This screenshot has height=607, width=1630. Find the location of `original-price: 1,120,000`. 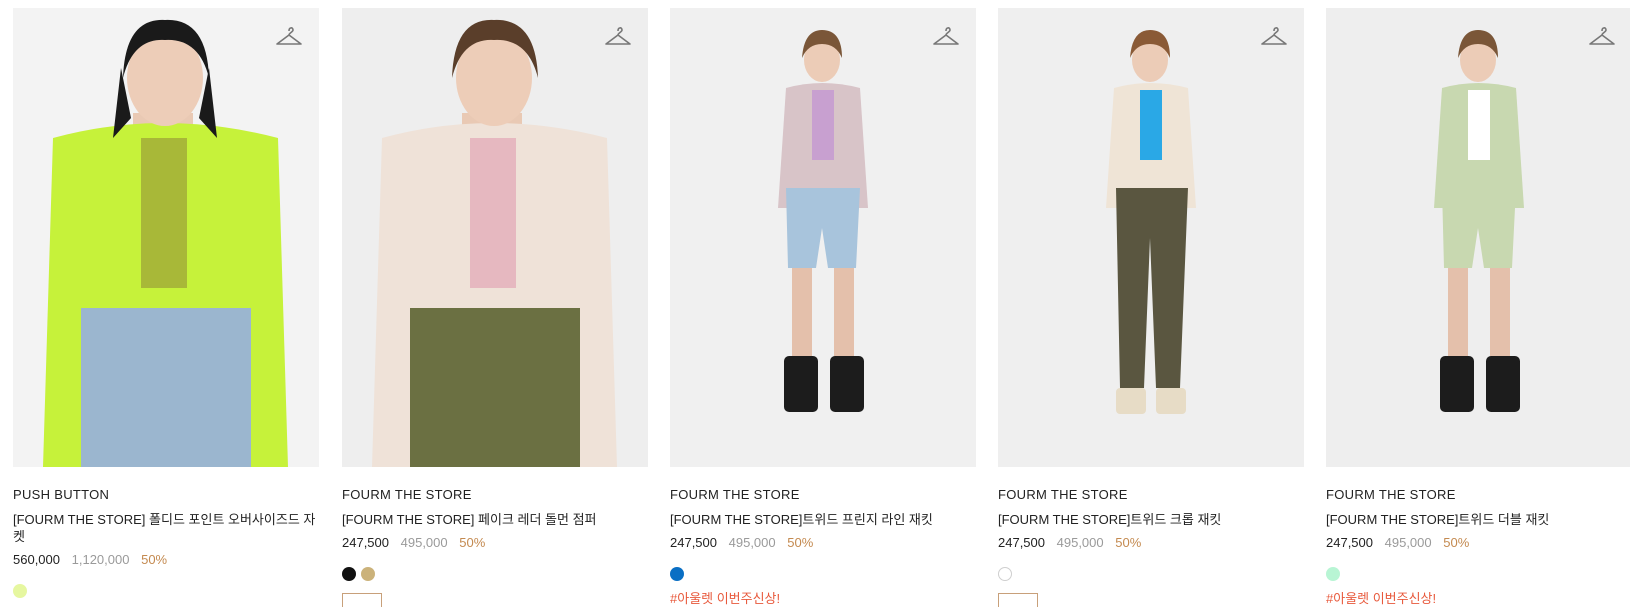

original-price: 1,120,000 is located at coordinates (100, 559).